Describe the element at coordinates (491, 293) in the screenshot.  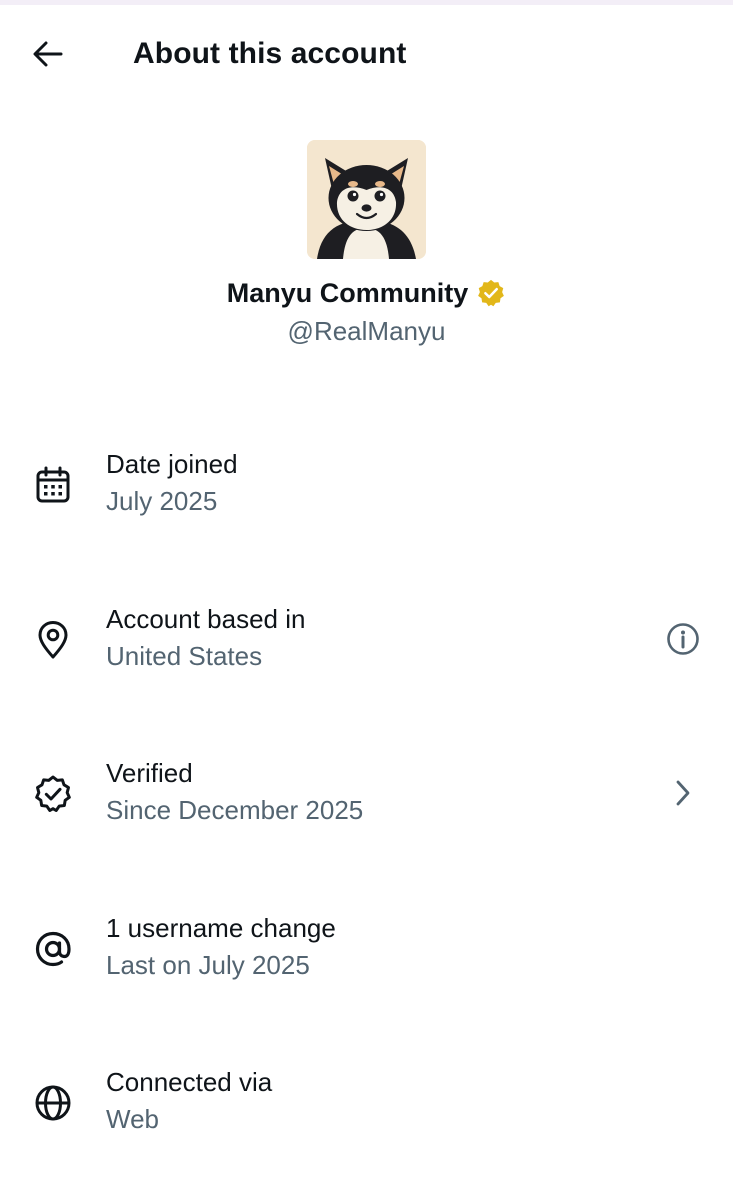
I see `verified-badge-icon` at that location.